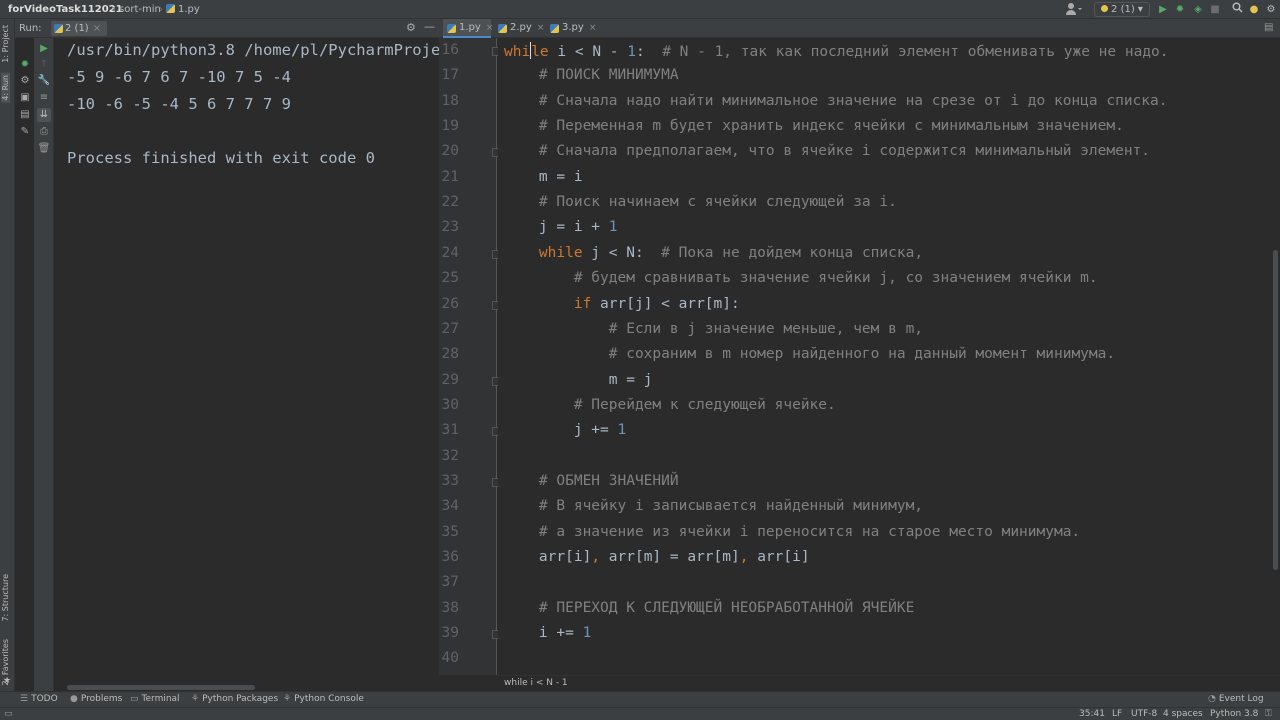  What do you see at coordinates (766, 328) in the screenshot?
I see `comment-token: # Если в j значение меньше, чем в m,` at bounding box center [766, 328].